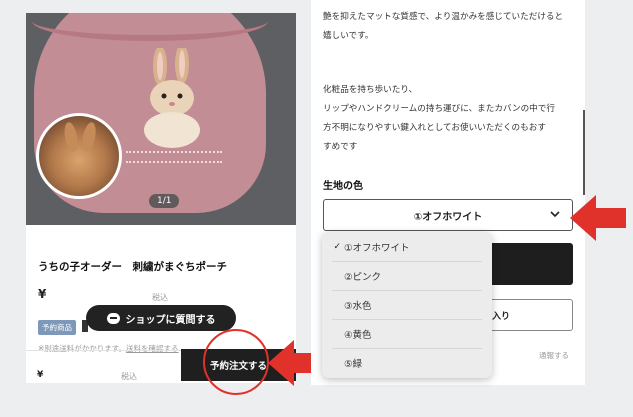 The width and height of the screenshot is (633, 417). I want to click on dropdown-option: ⑤緑, so click(407, 362).